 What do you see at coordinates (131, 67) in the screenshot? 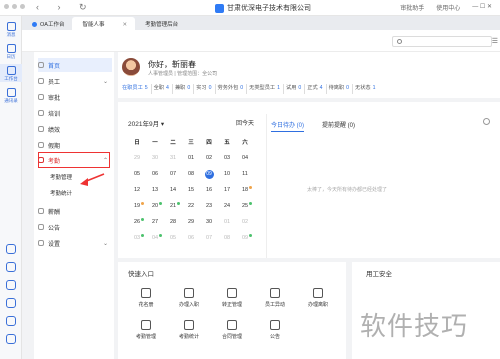
I see `avatar` at bounding box center [131, 67].